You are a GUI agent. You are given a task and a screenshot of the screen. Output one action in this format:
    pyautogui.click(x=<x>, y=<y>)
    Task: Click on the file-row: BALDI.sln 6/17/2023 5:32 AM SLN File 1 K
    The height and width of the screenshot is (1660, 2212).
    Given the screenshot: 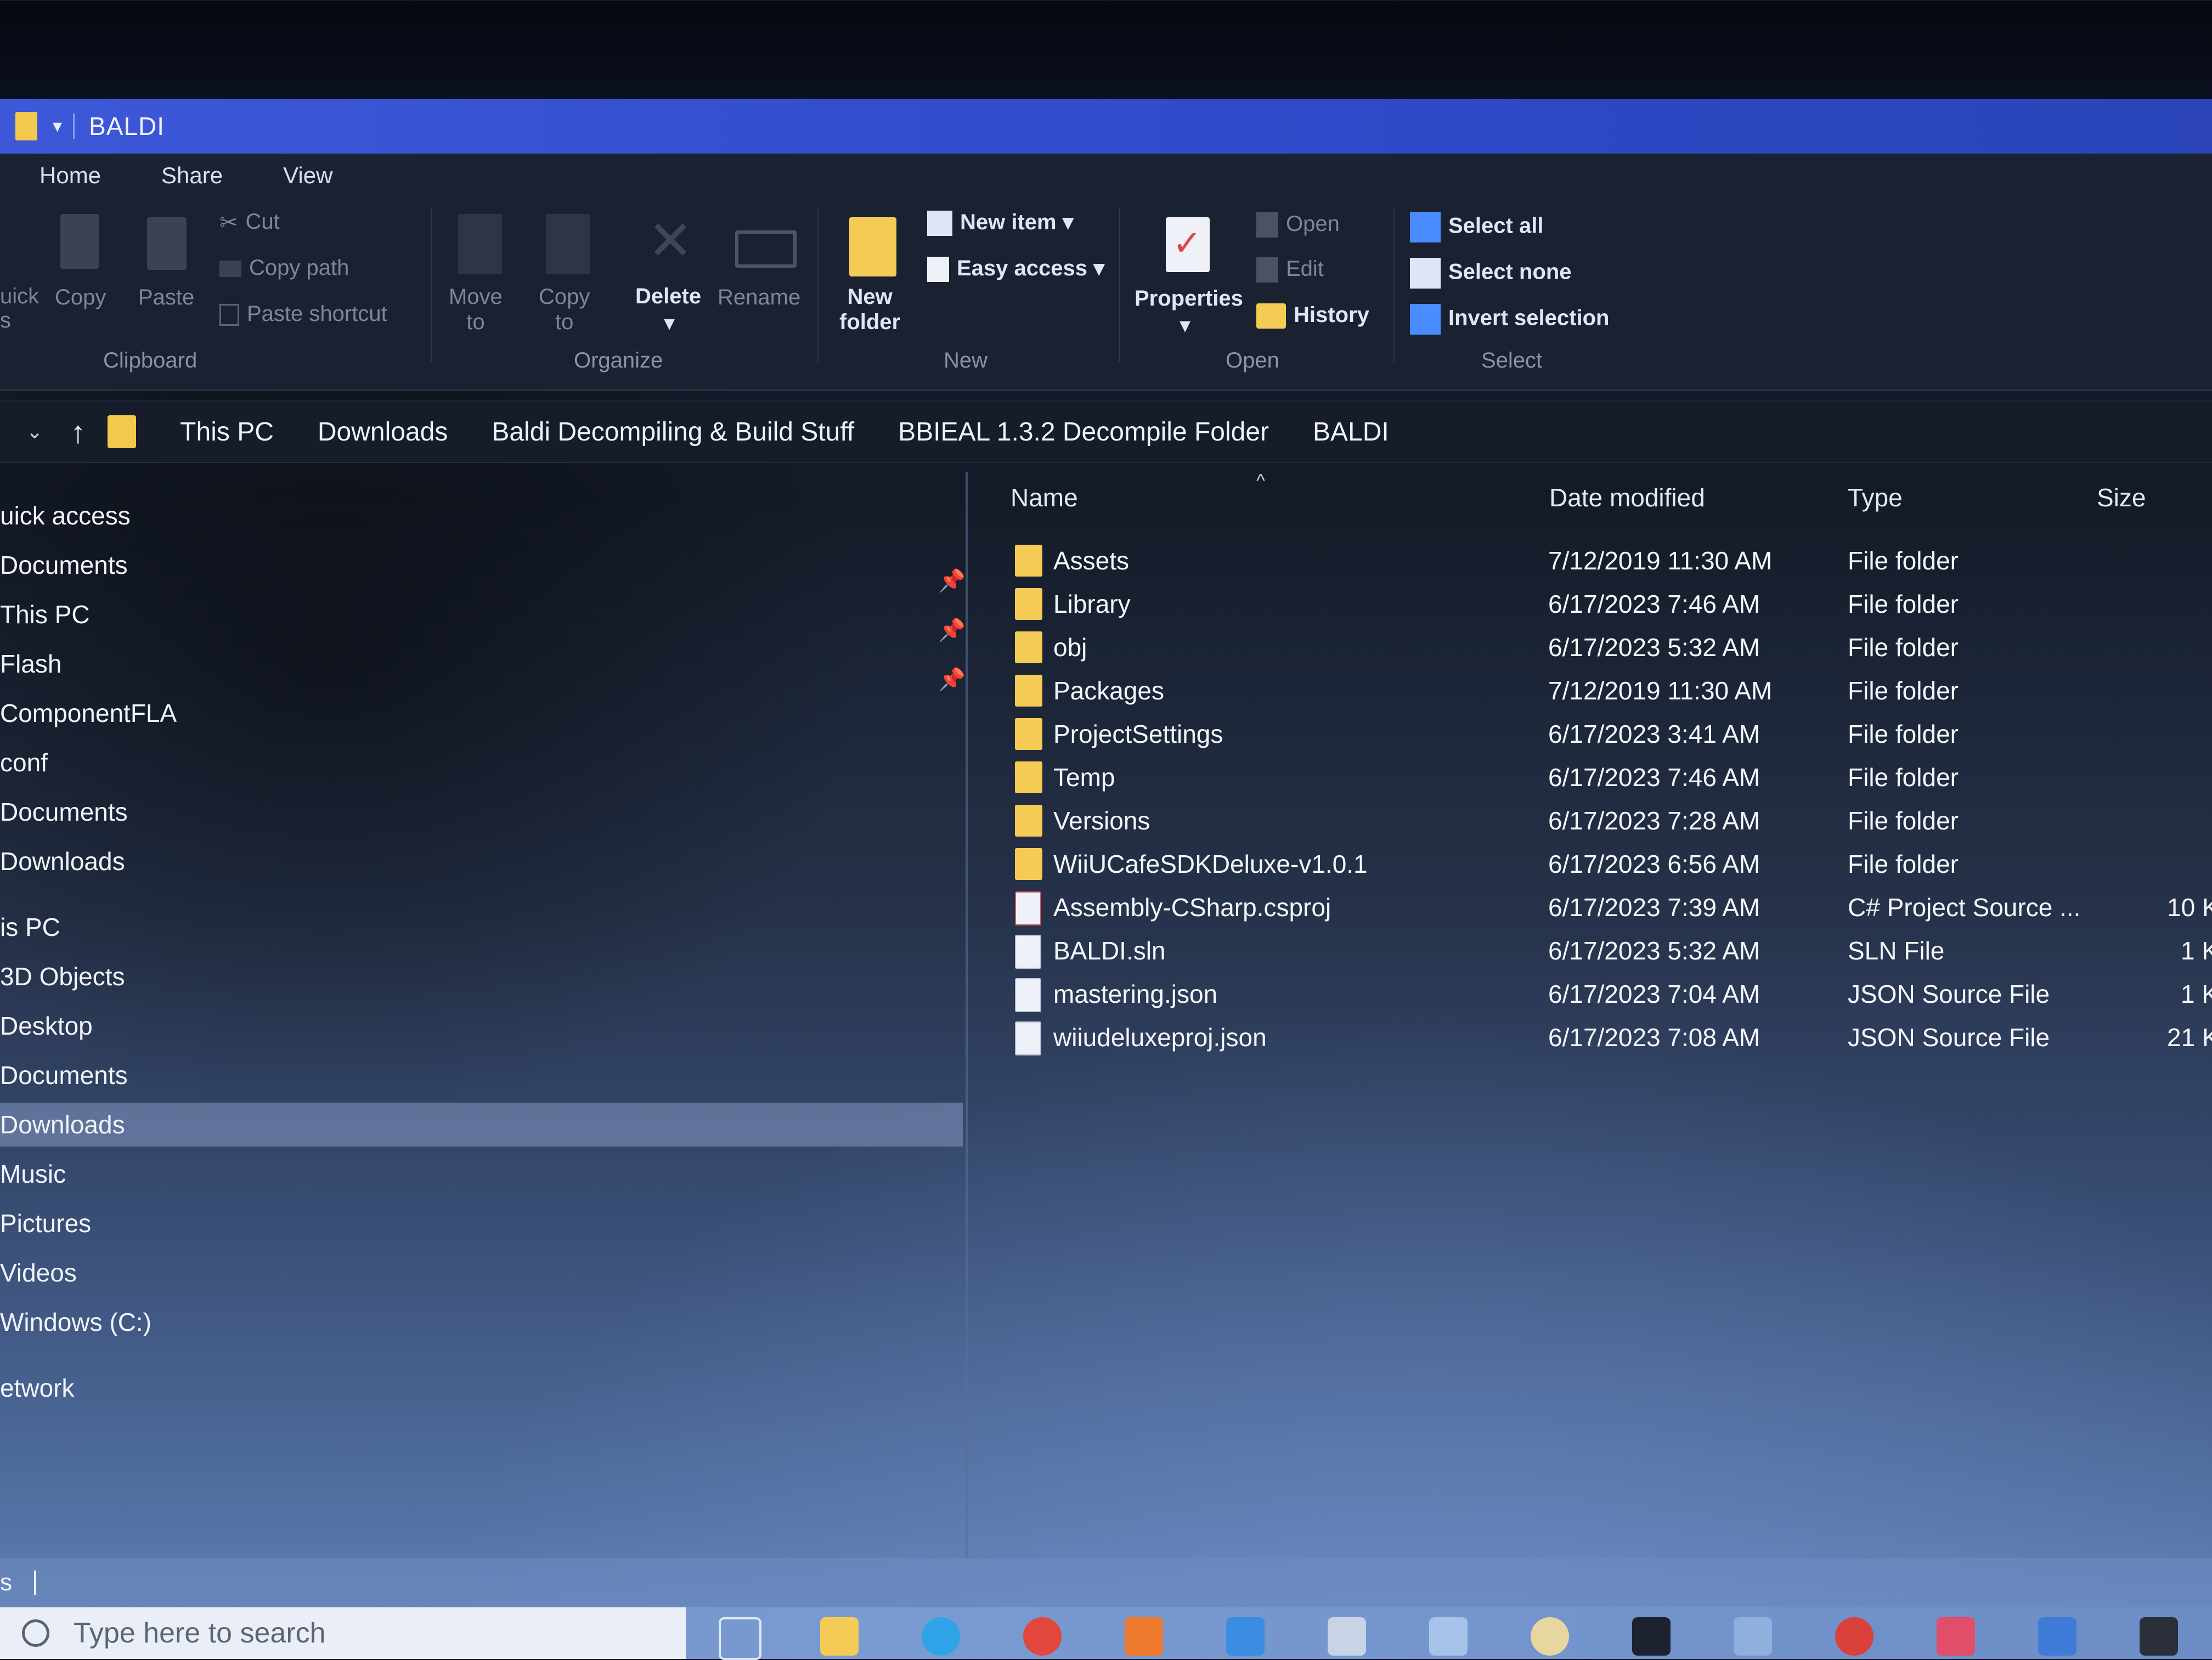 What is the action you would take?
    pyautogui.click(x=1106, y=952)
    